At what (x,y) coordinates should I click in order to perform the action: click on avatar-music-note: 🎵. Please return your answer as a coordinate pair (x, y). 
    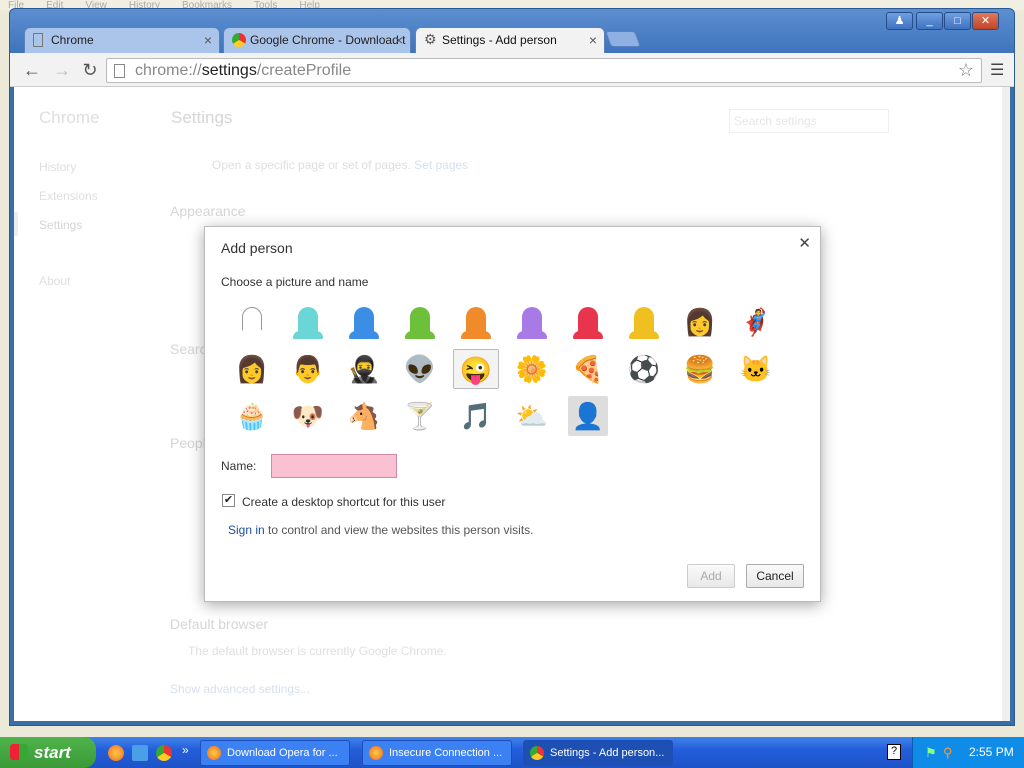
    Looking at the image, I should click on (476, 416).